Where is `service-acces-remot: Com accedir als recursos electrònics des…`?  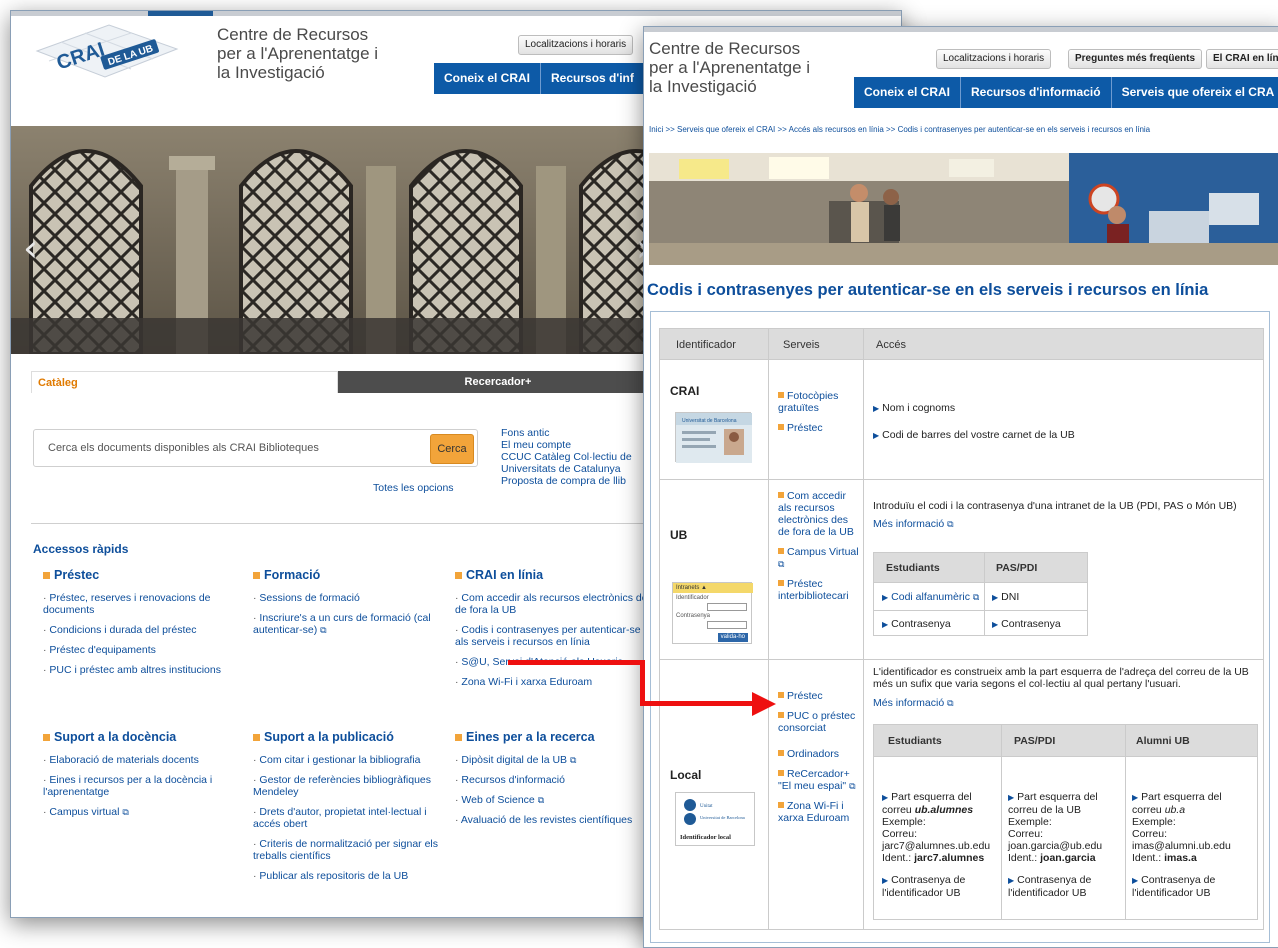
service-acces-remot: Com accedir als recursos electrònics des… is located at coordinates (819, 514).